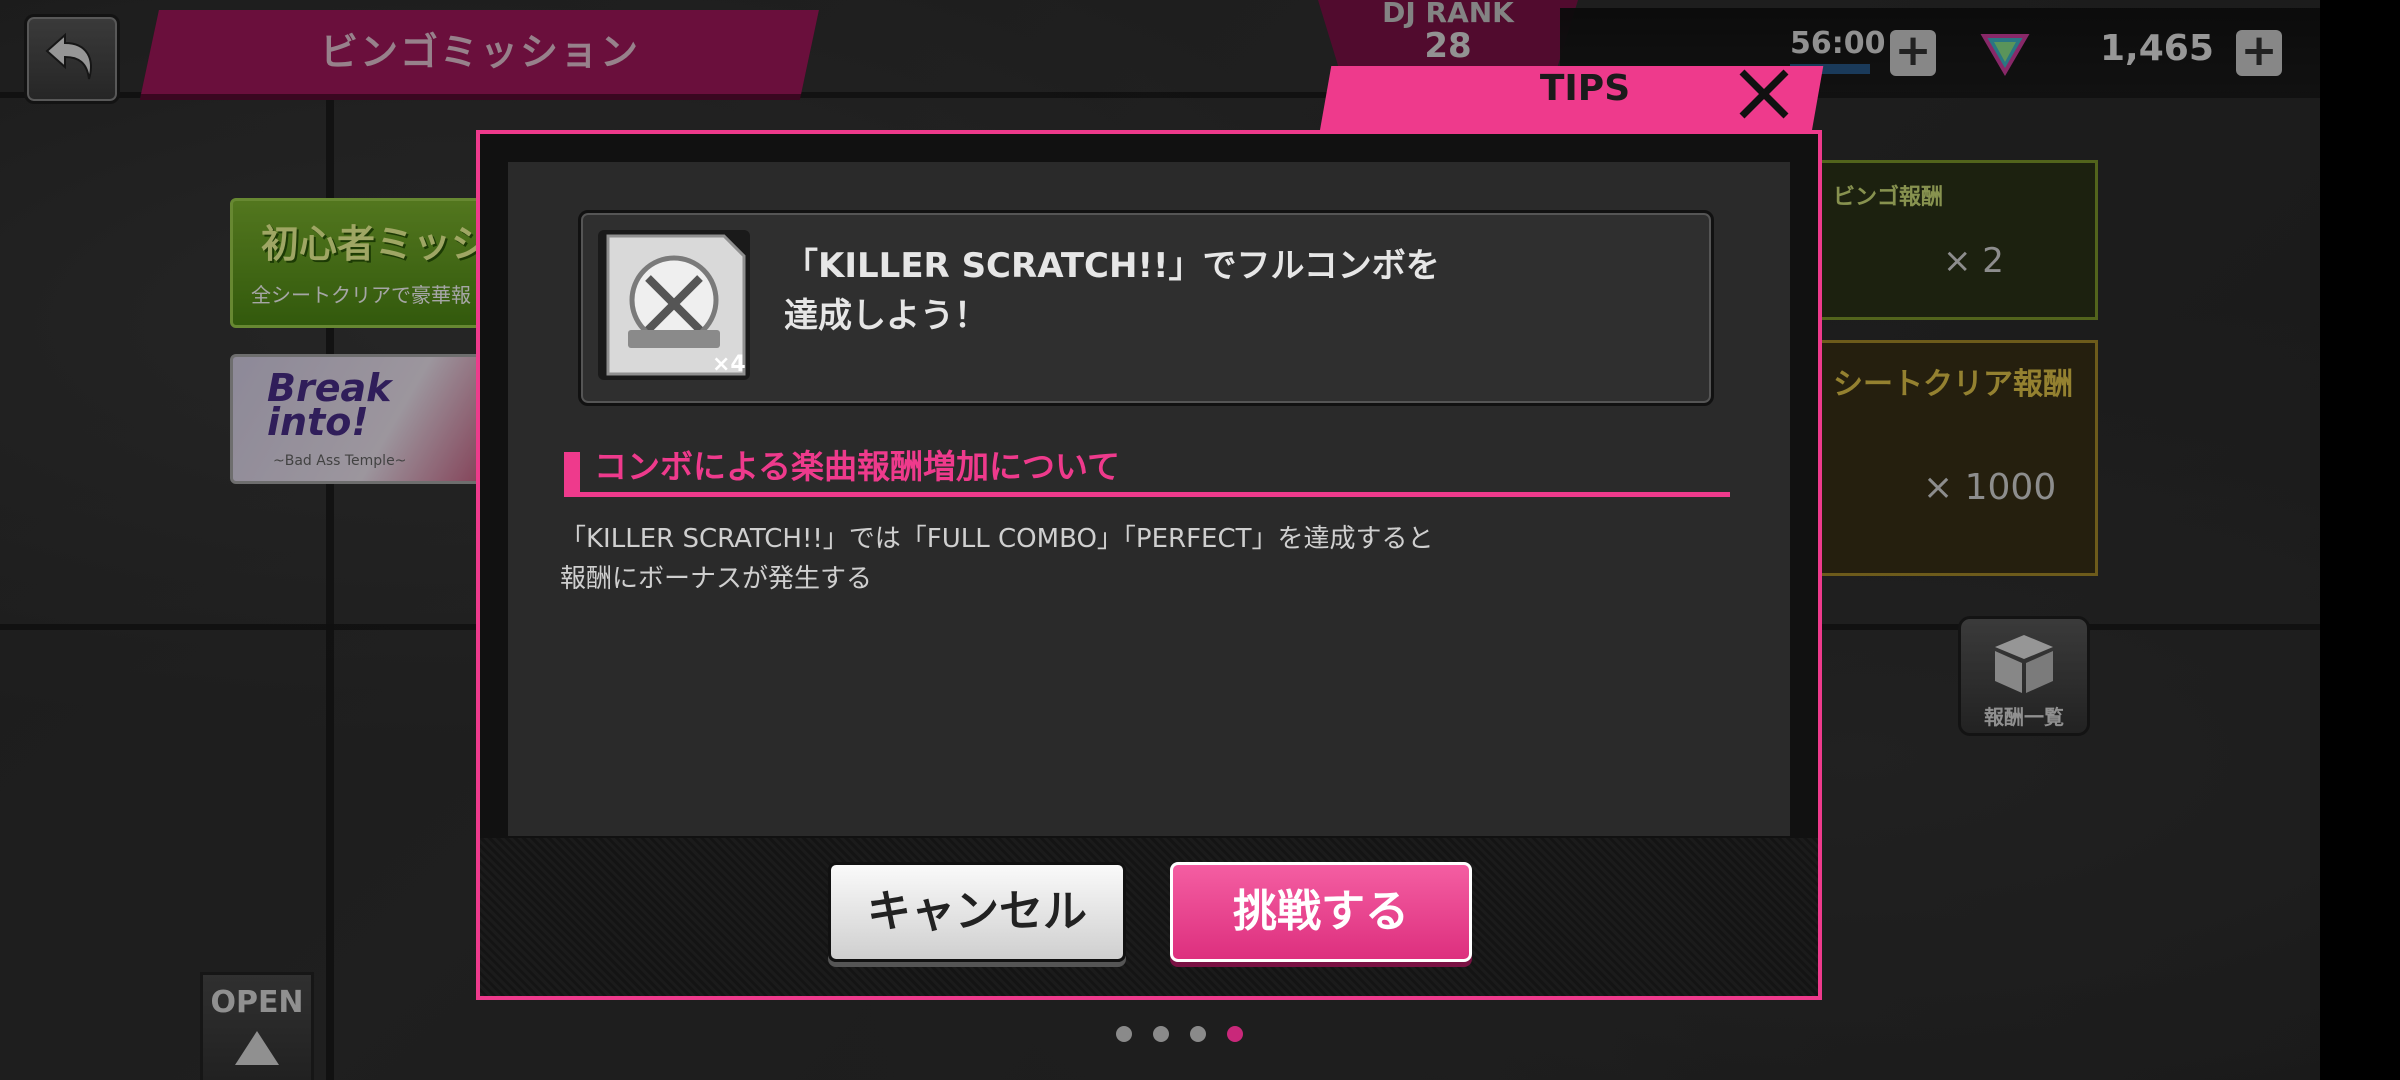 The height and width of the screenshot is (1080, 2400). I want to click on mission-text-line2: 達成しよう！, so click(886, 316).